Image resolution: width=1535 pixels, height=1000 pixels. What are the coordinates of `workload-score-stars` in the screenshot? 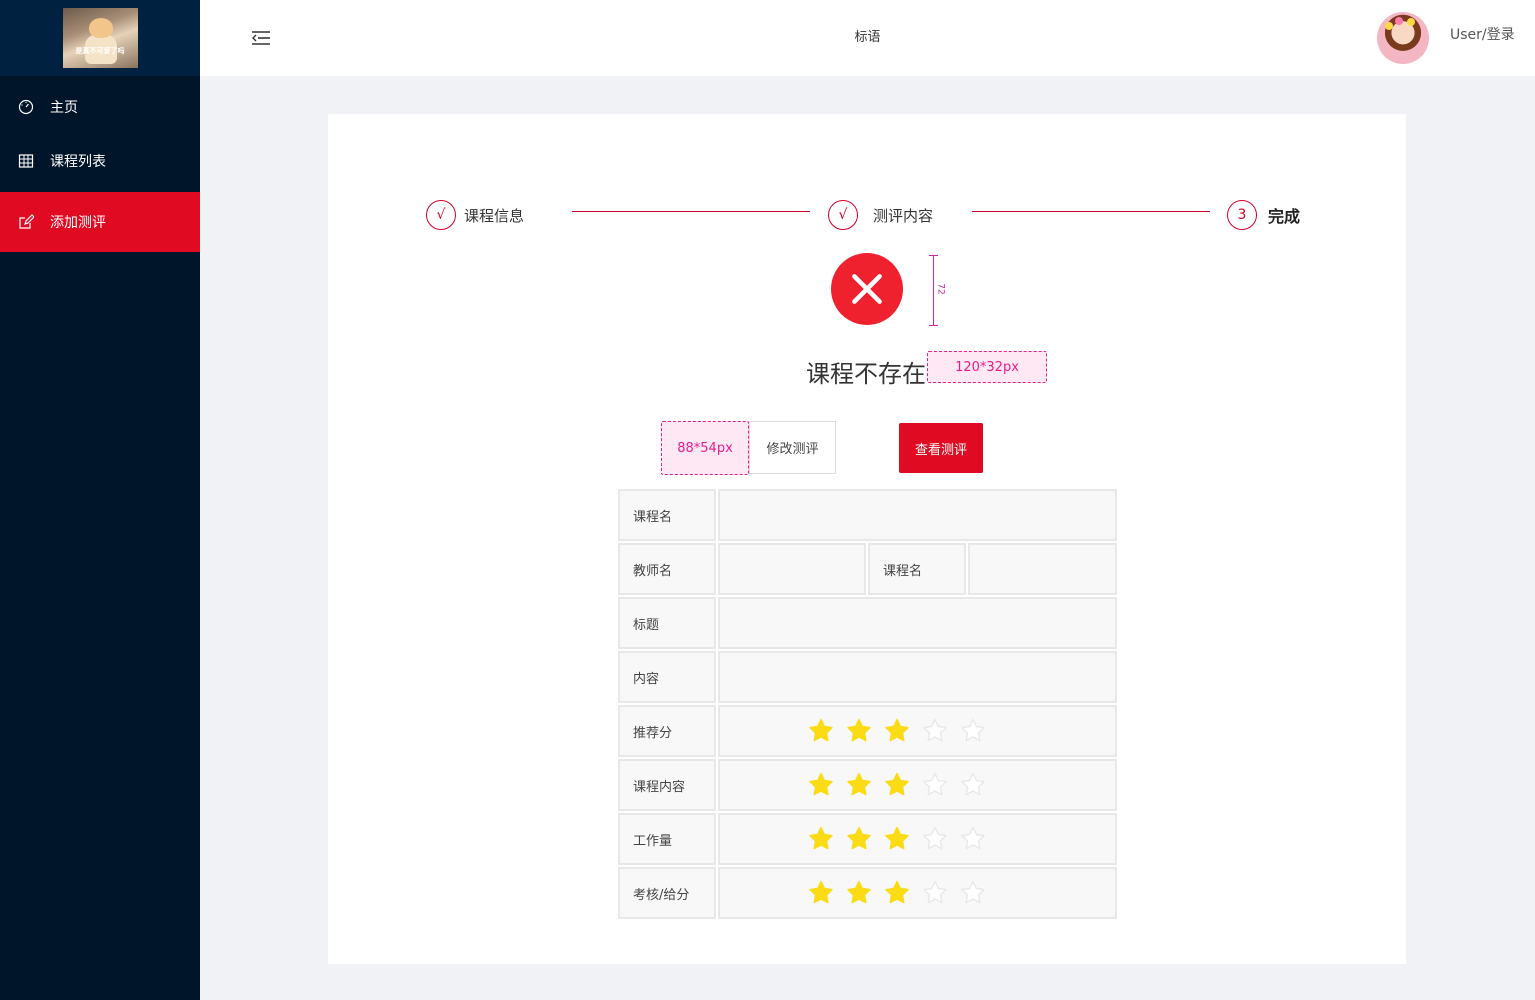 It's located at (917, 839).